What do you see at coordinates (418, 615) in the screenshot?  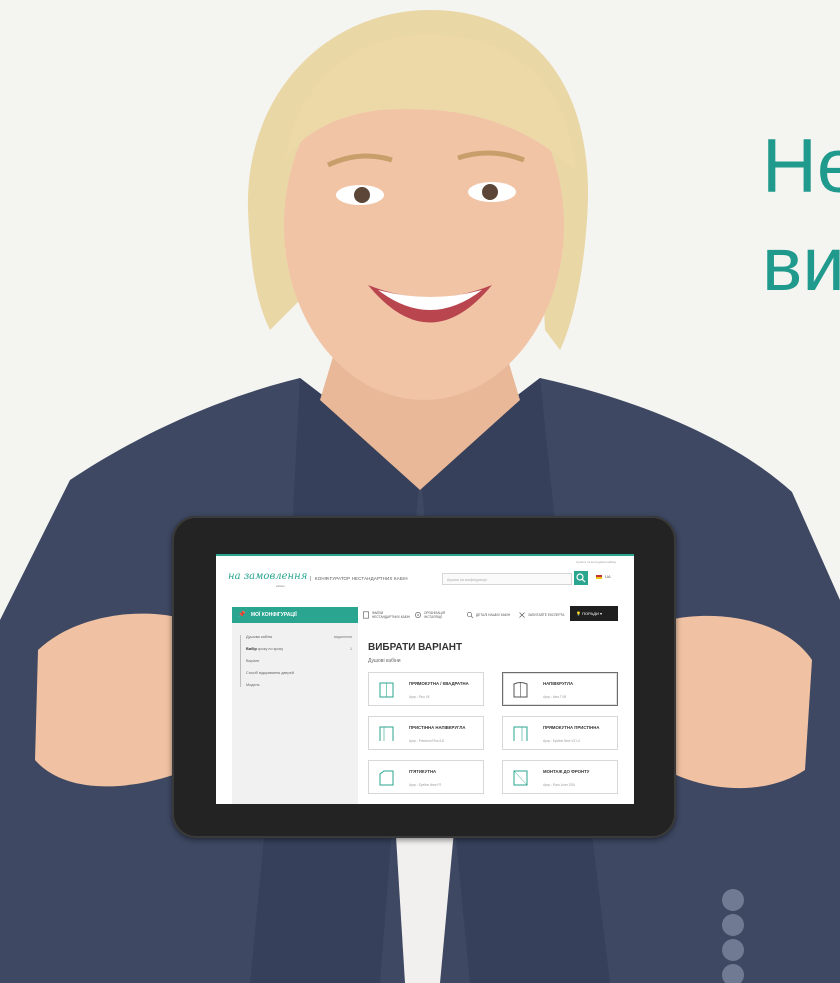 I see `gear-icon` at bounding box center [418, 615].